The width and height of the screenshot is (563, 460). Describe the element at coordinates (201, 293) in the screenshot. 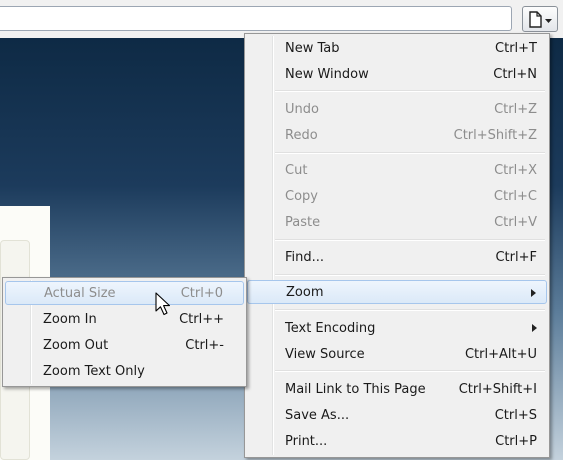

I see `menu-item-shortcut: Ctrl+0` at that location.